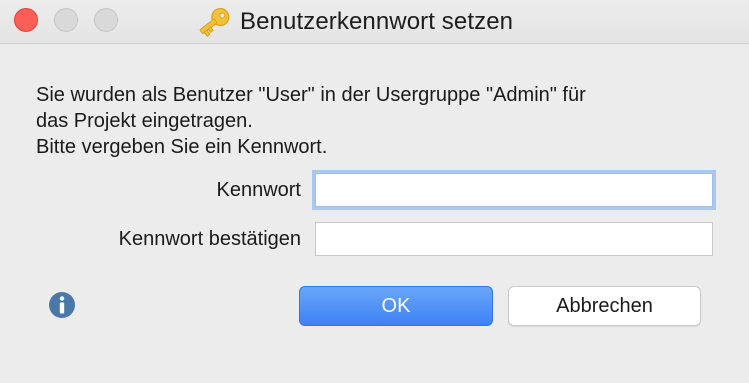  Describe the element at coordinates (259, 190) in the screenshot. I see `password-label: Kennwort` at that location.